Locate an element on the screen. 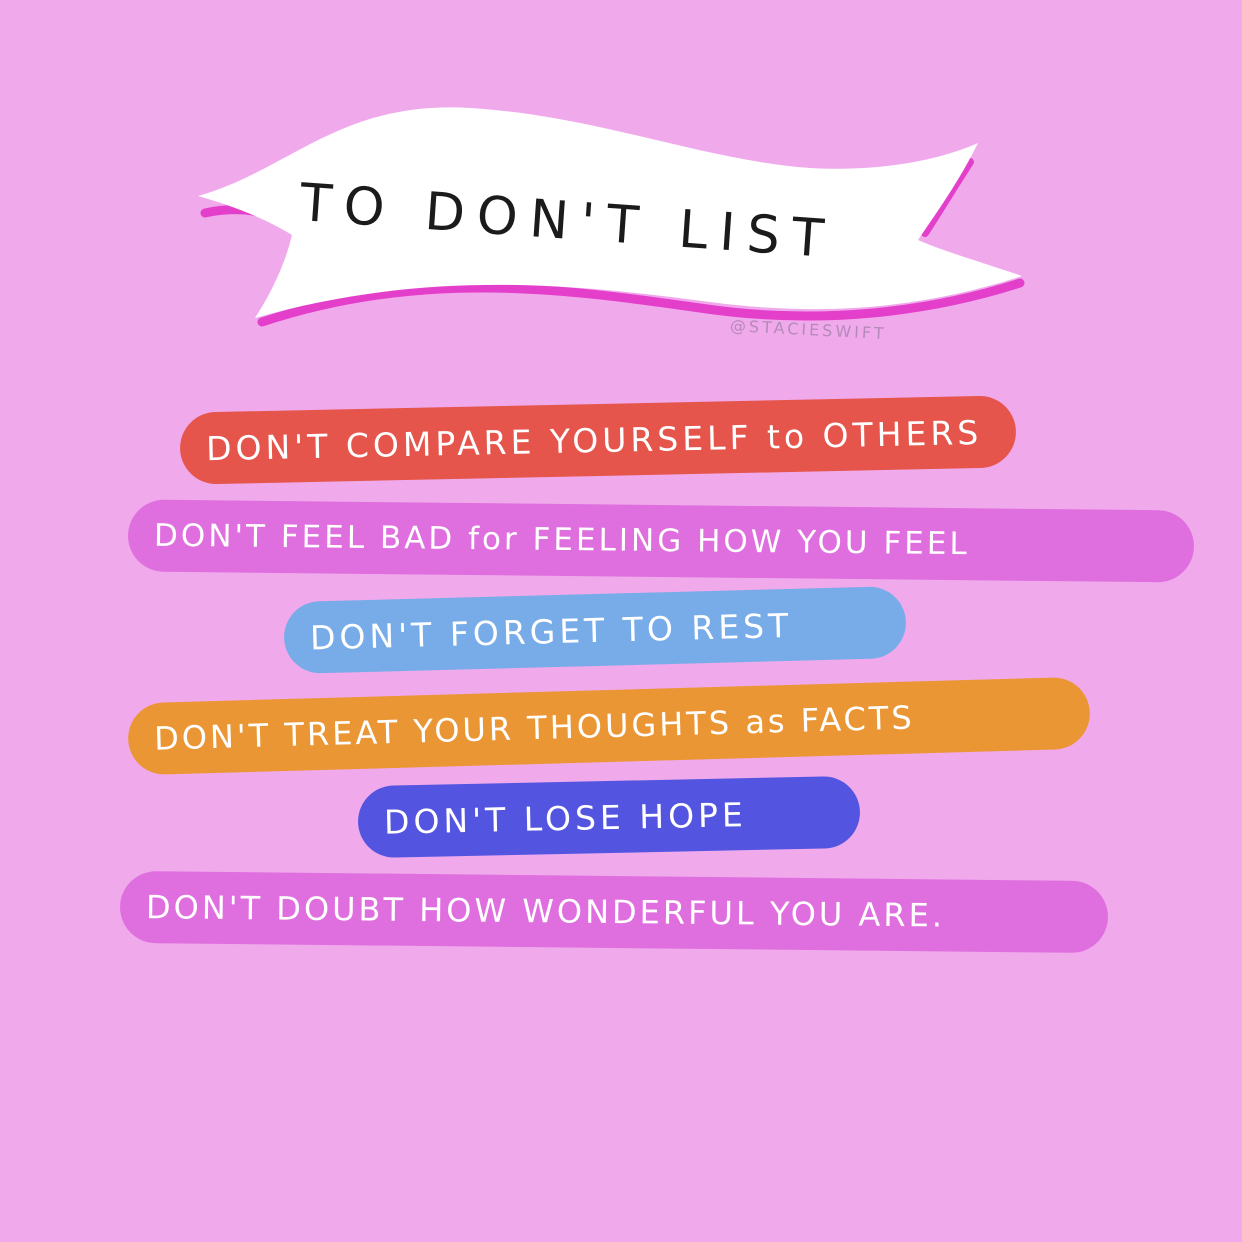 This screenshot has width=1242, height=1242. list-item: DON'T LOSE HOPE is located at coordinates (609, 817).